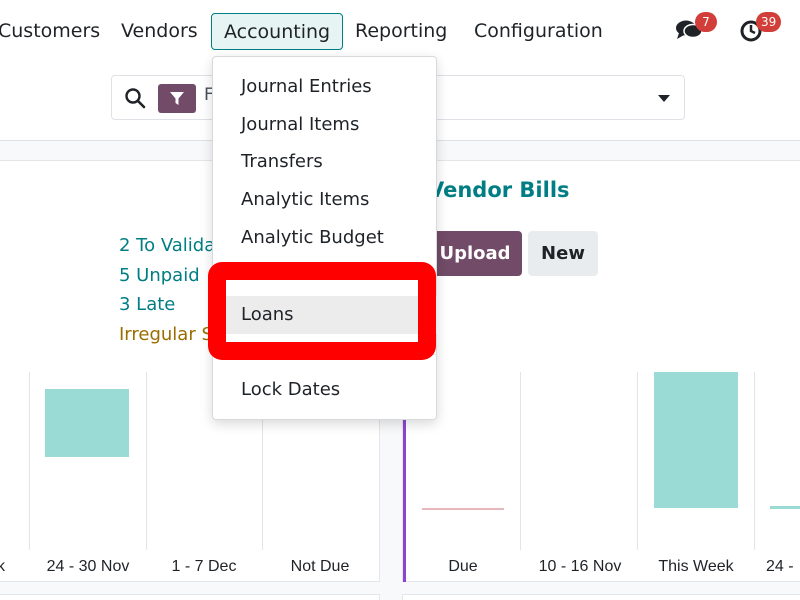 This screenshot has width=800, height=600. What do you see at coordinates (696, 566) in the screenshot?
I see `right-x-label: This Week` at bounding box center [696, 566].